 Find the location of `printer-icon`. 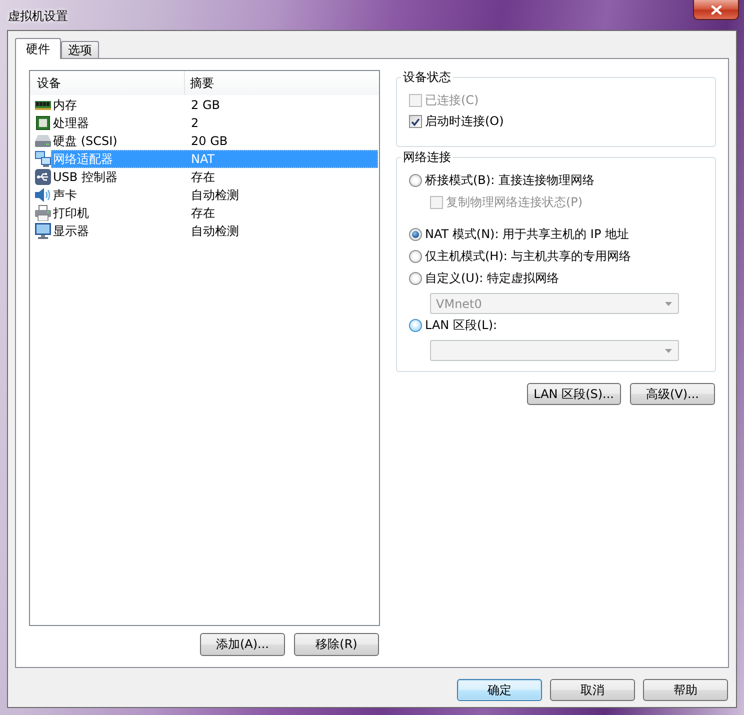

printer-icon is located at coordinates (43, 213).